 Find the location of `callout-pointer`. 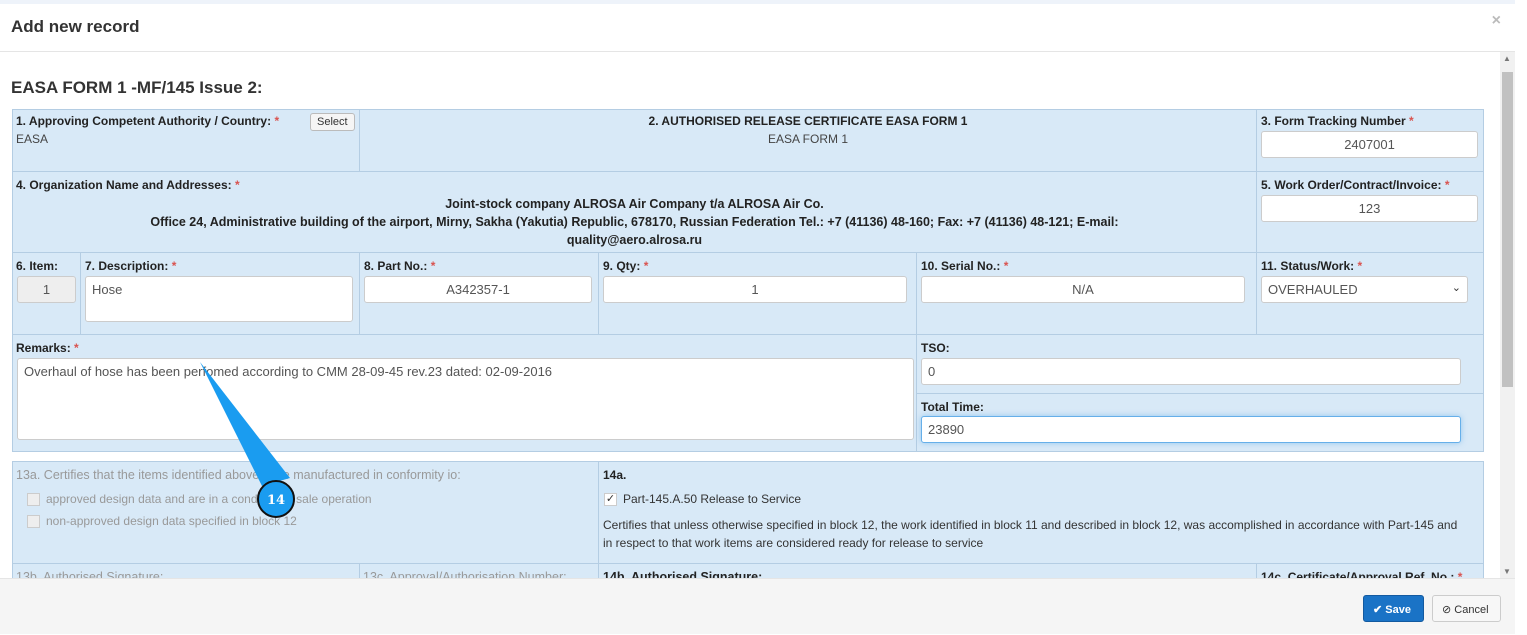

callout-pointer is located at coordinates (245, 424).